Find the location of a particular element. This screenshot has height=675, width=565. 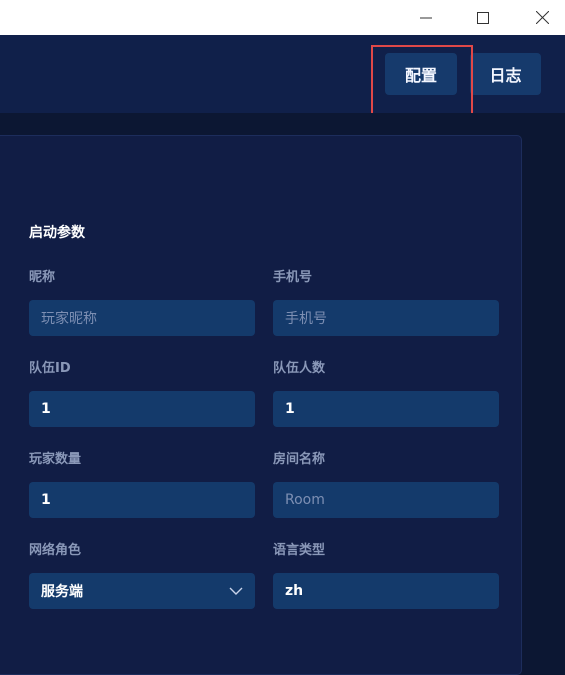

top-toolbar: 配置 日志 is located at coordinates (282, 74).